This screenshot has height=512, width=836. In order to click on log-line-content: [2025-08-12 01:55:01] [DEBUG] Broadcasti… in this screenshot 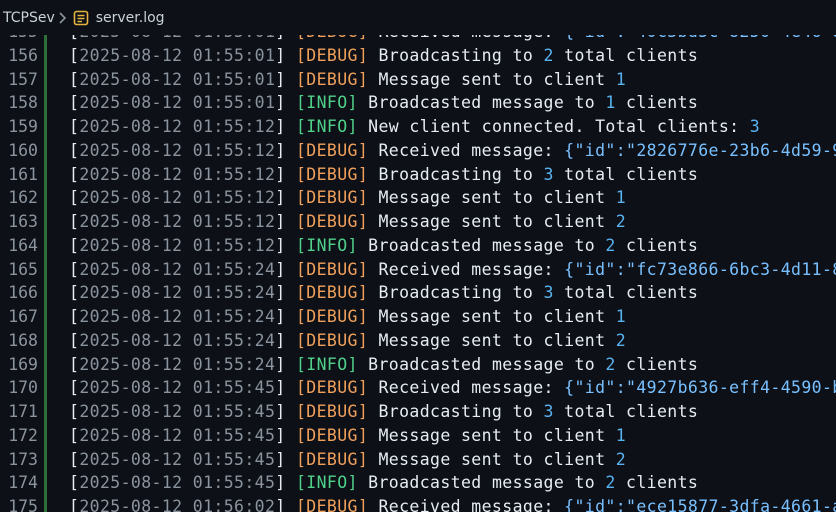, I will do `click(383, 56)`.